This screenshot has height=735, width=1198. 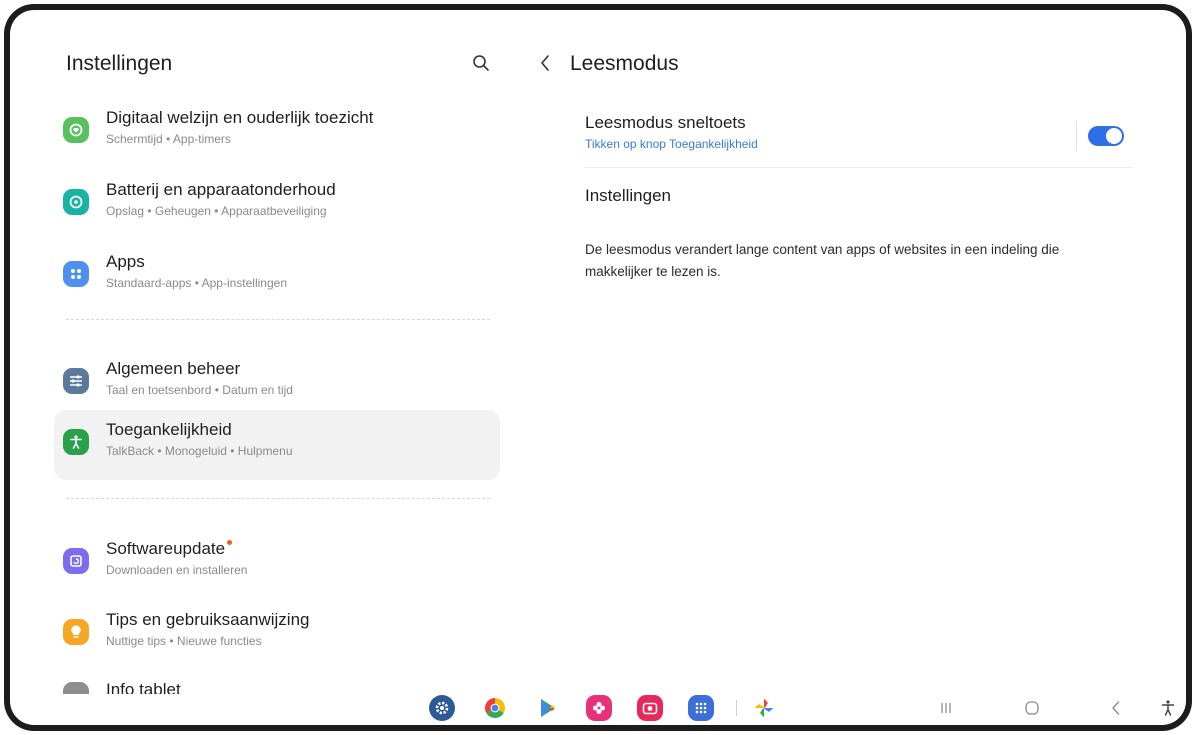 What do you see at coordinates (76, 442) in the screenshot?
I see `accessibility-icon` at bounding box center [76, 442].